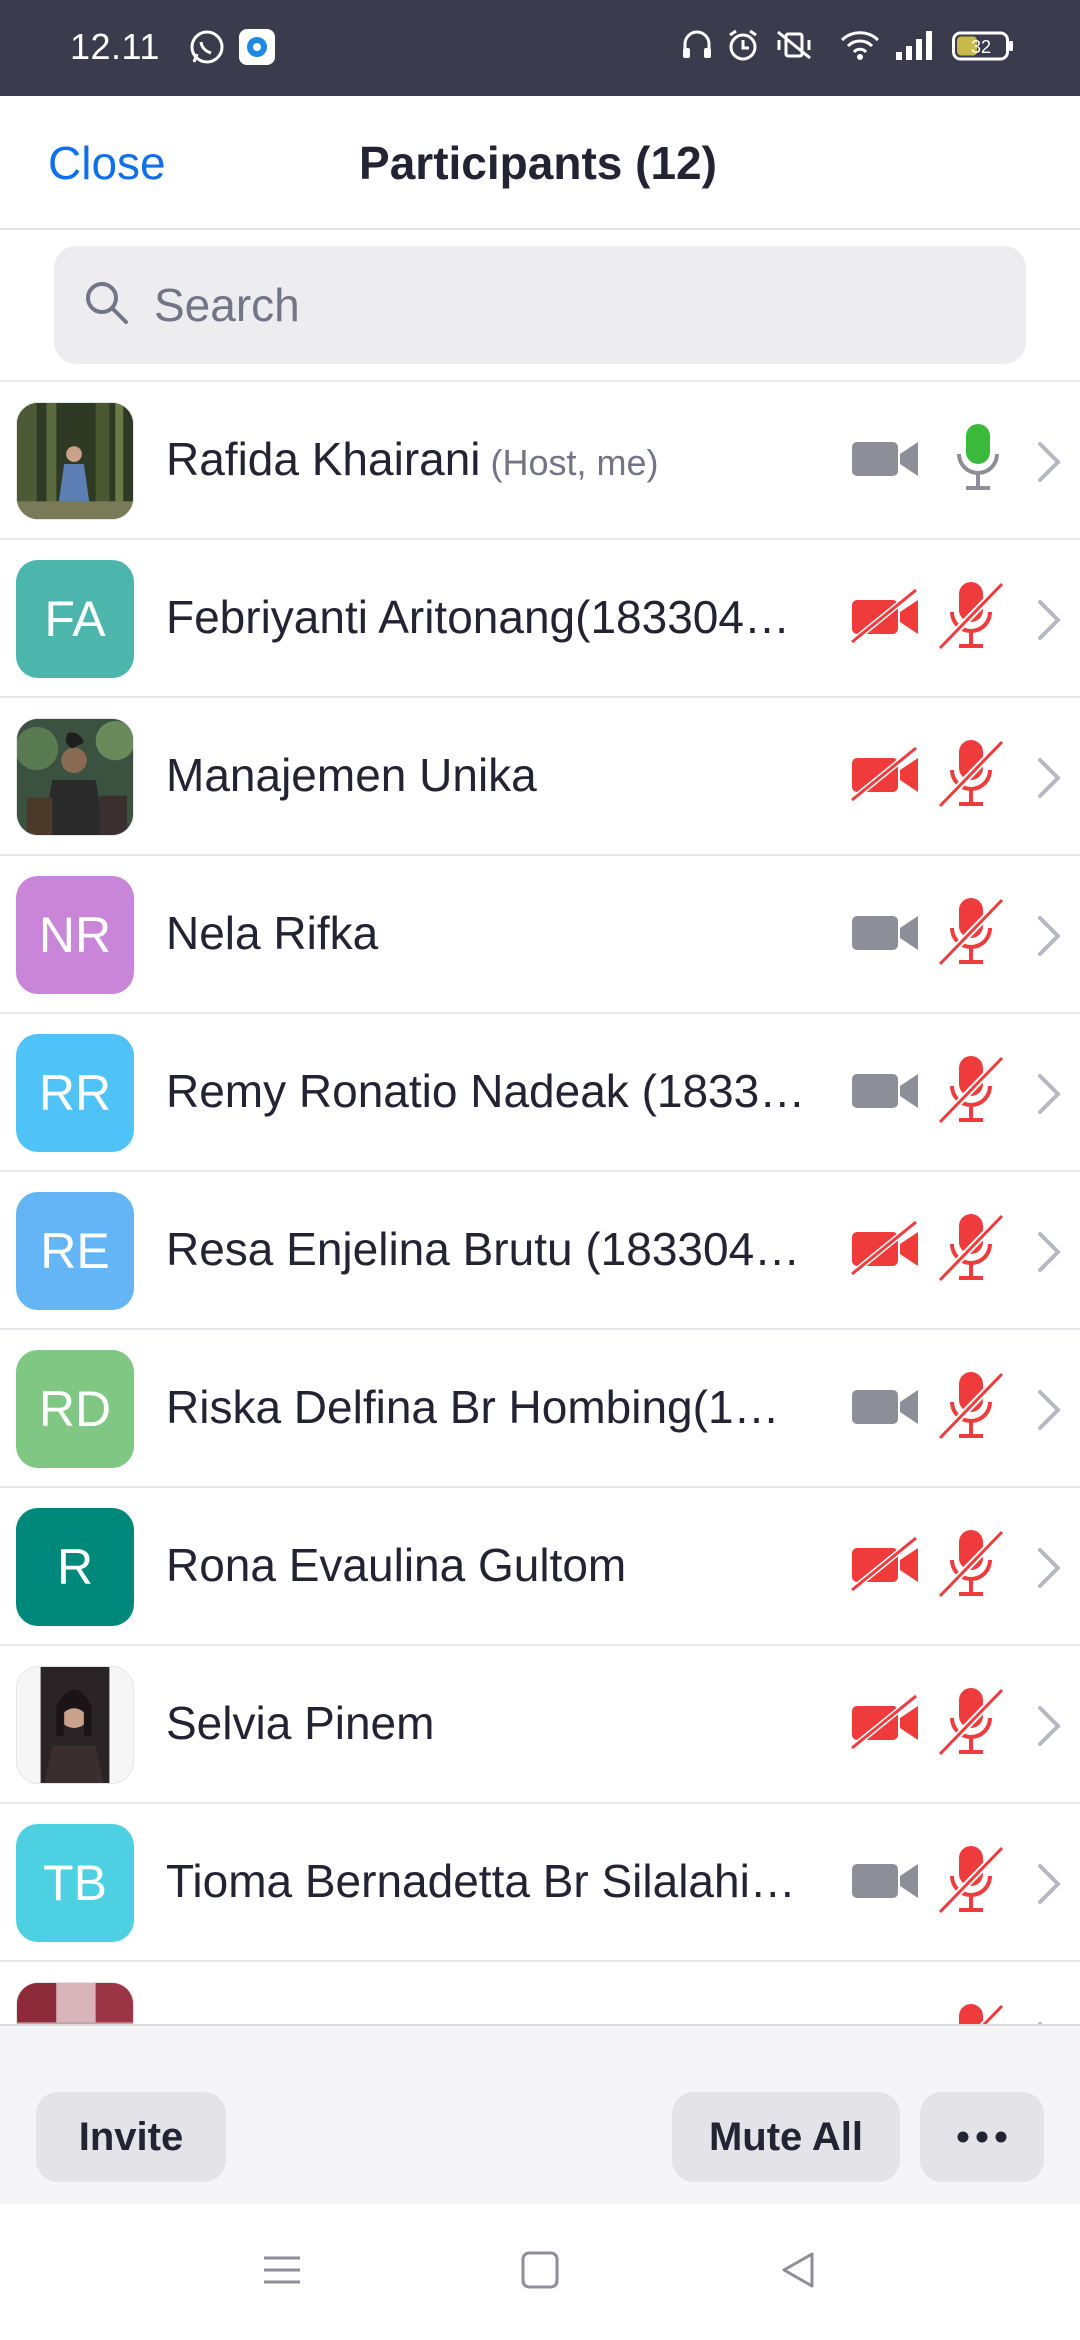 The height and width of the screenshot is (2340, 1080). I want to click on headphones-icon, so click(697, 45).